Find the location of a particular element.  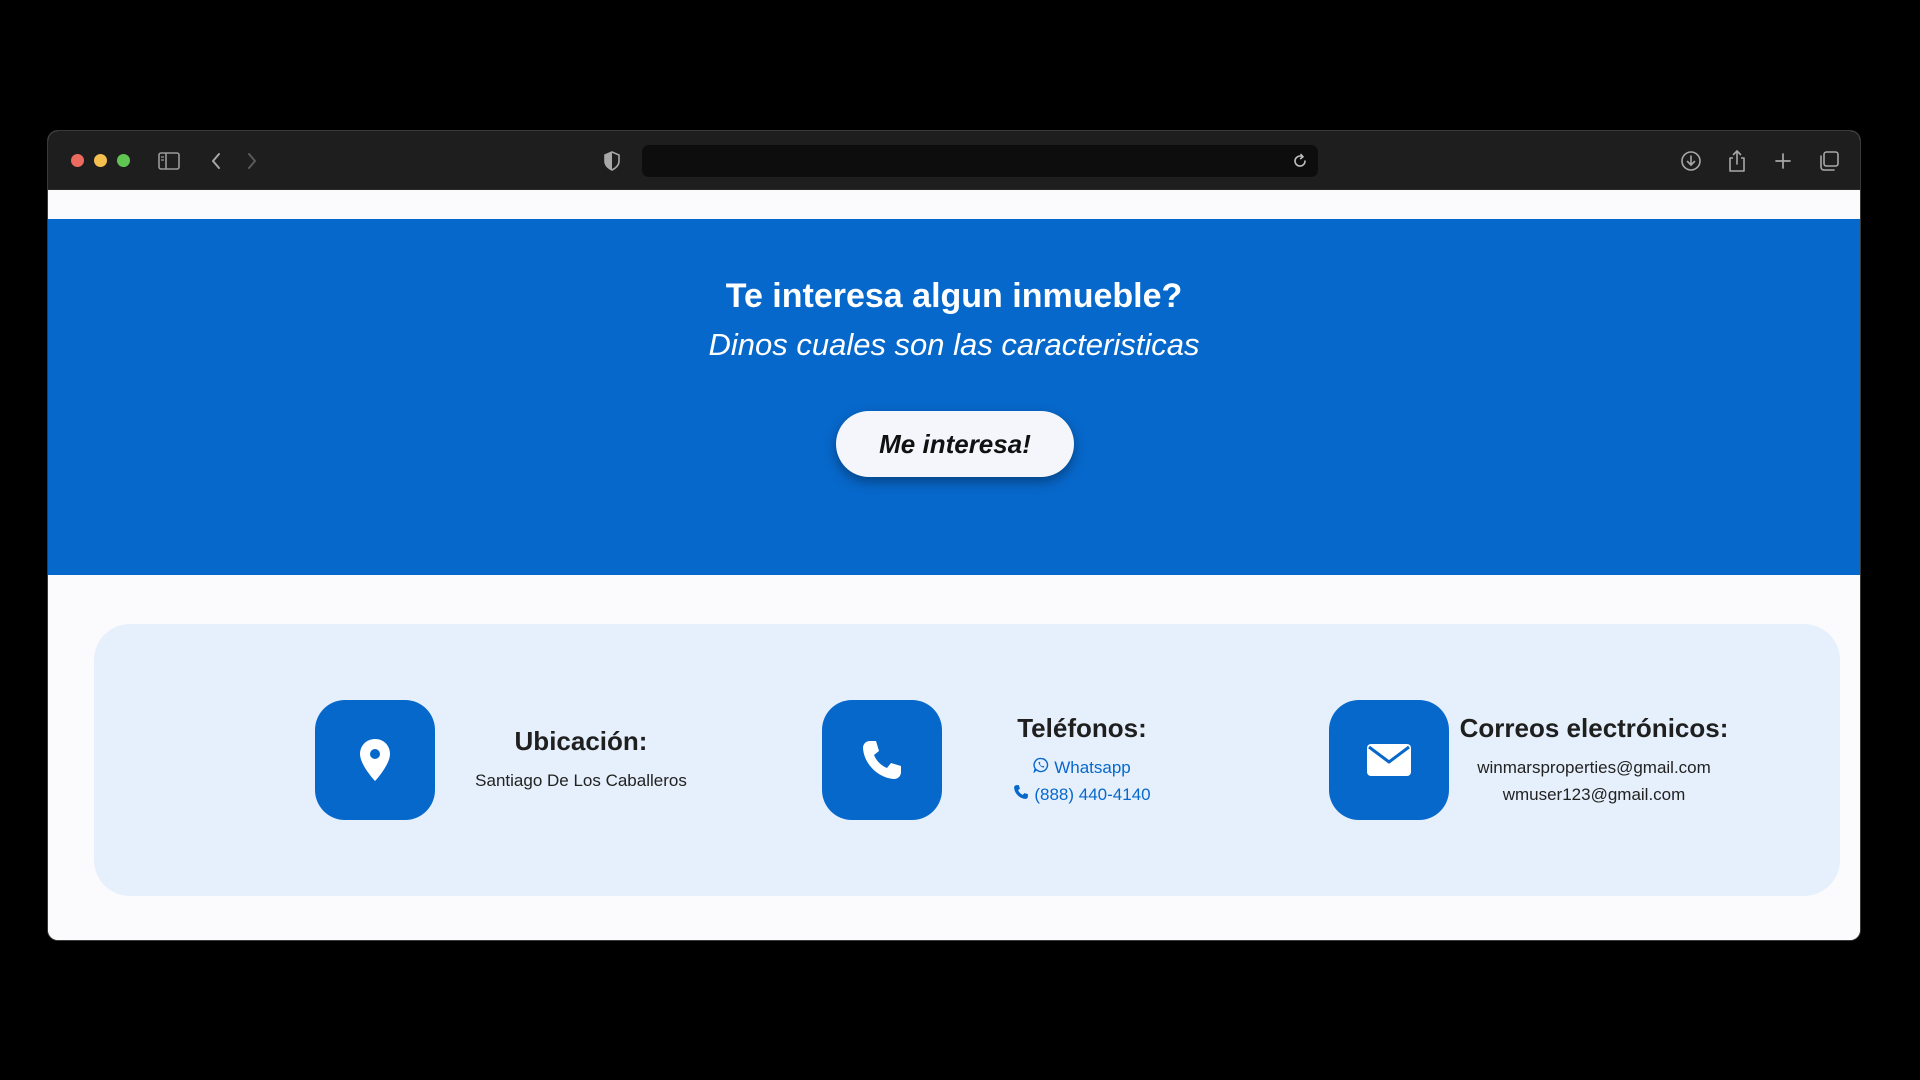

email-address-1: winmarsproperties@gmail.com is located at coordinates (1594, 767).